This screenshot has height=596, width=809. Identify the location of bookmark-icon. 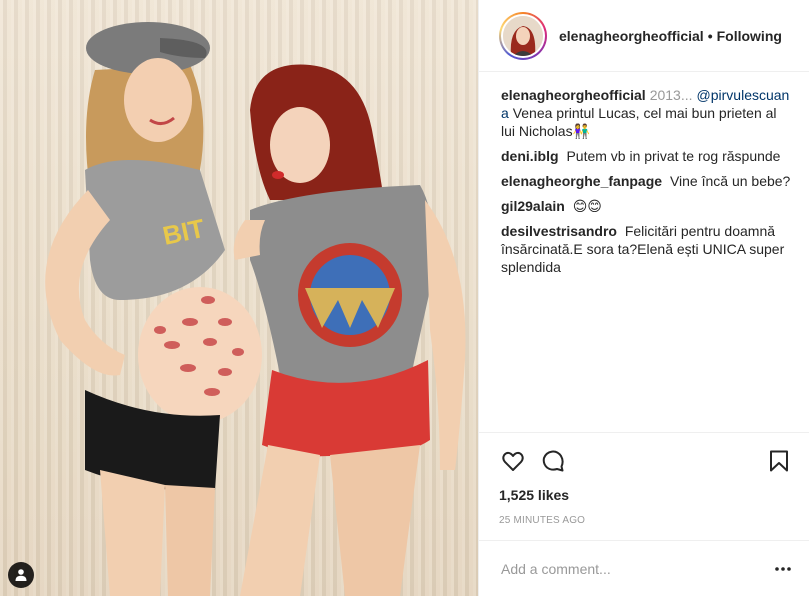
(779, 461).